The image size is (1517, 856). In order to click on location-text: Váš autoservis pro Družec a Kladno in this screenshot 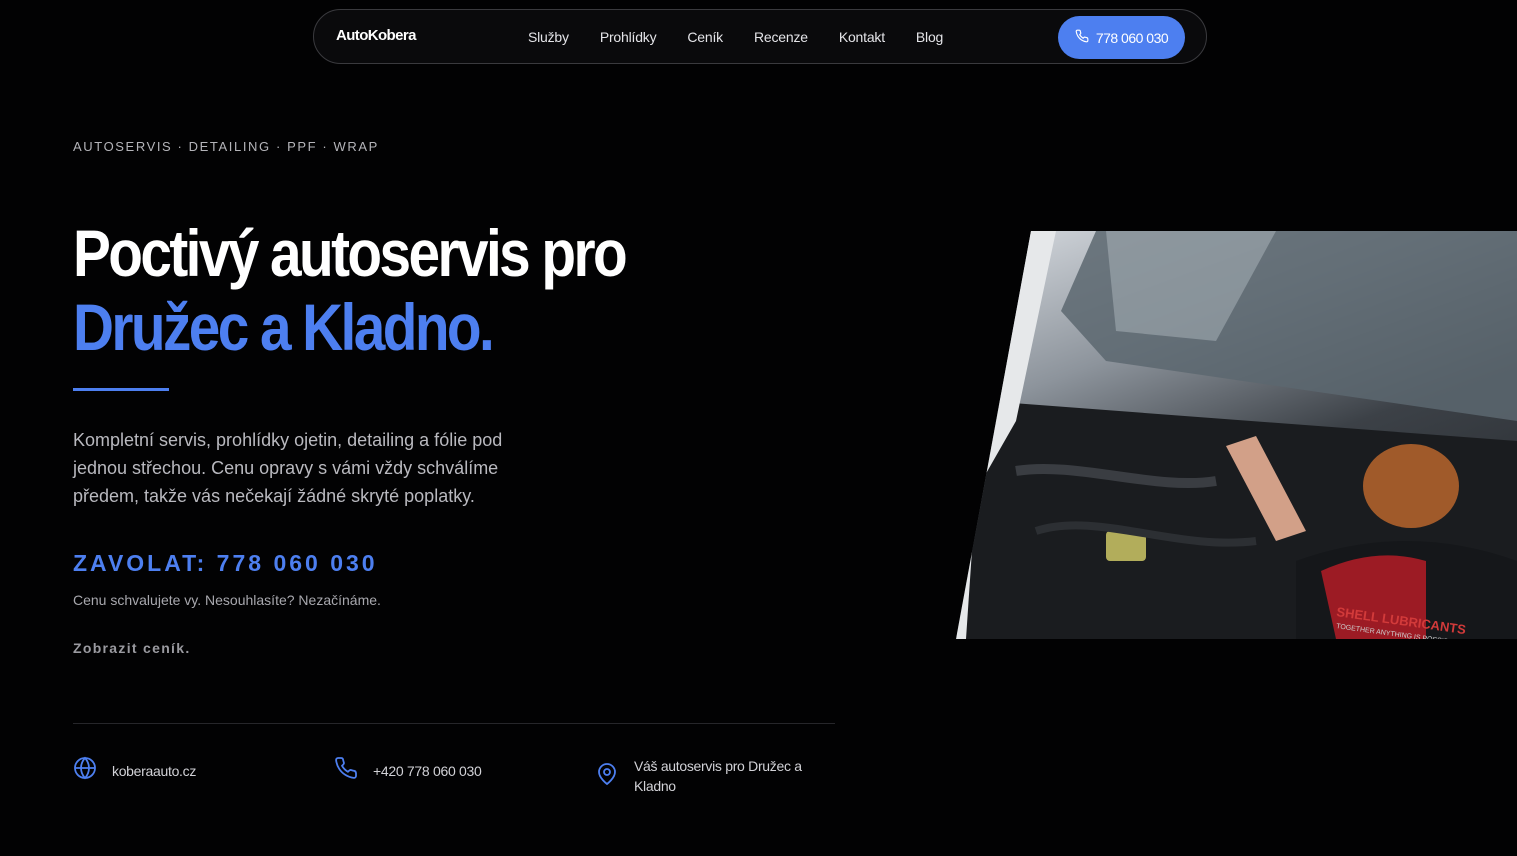, I will do `click(718, 776)`.